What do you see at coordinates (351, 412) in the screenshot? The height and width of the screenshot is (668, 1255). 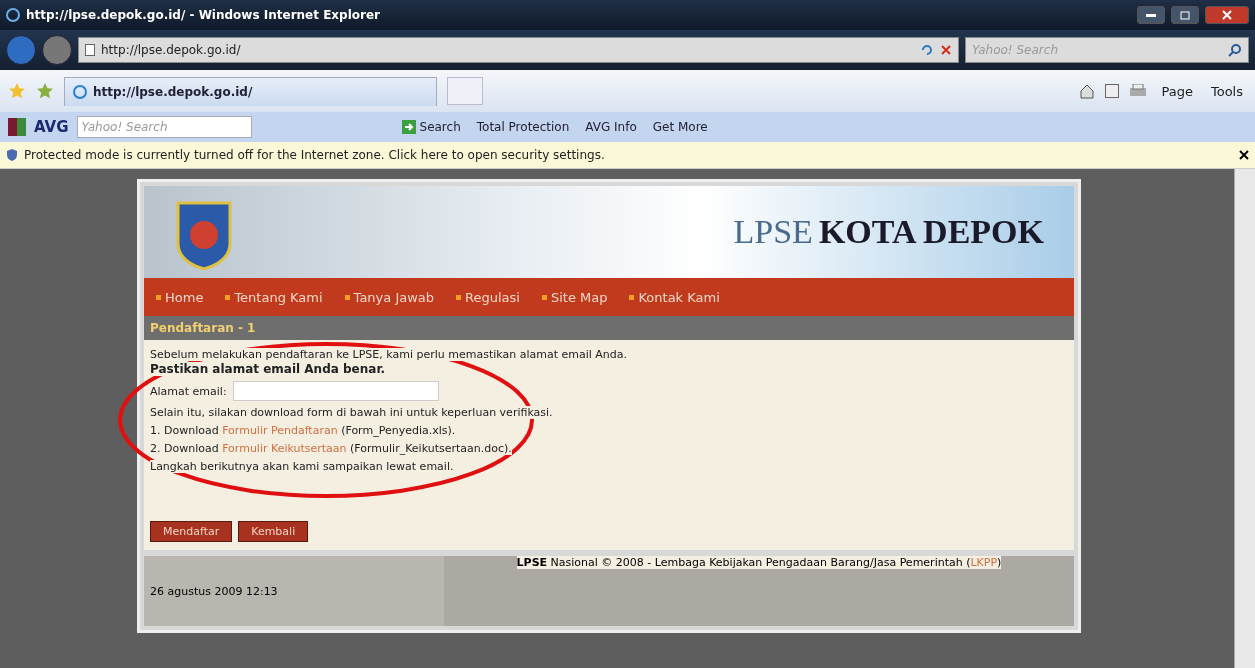 I see `instruction-text: Selain itu, silakan download form di bawah ini untuk keperluan verifikasi.` at bounding box center [351, 412].